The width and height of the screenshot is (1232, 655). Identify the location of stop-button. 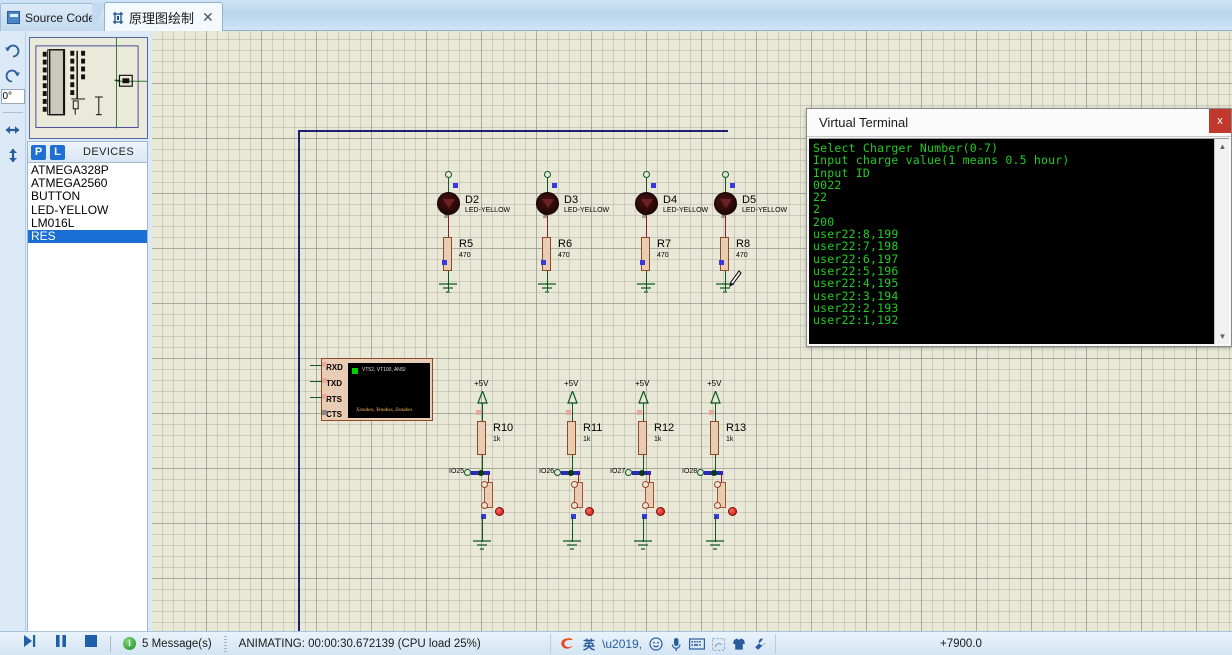
(91, 643).